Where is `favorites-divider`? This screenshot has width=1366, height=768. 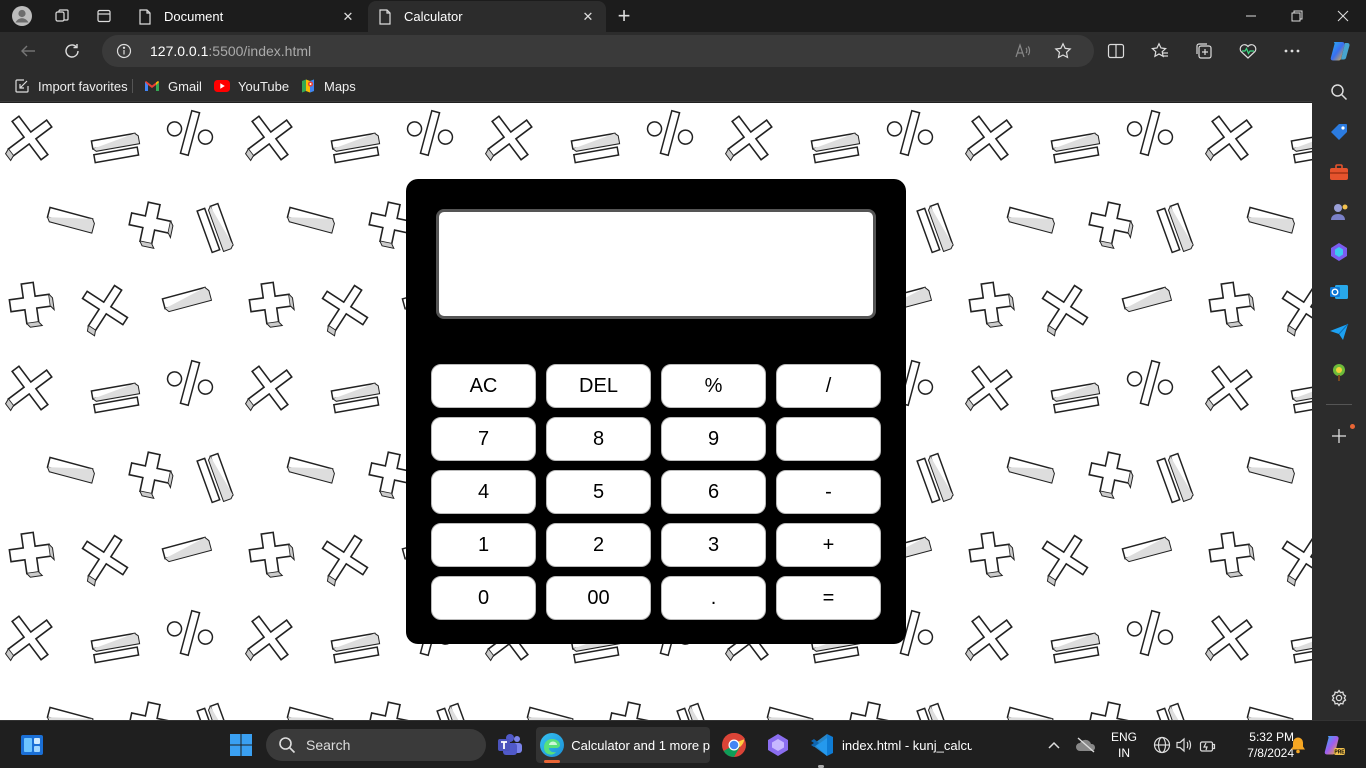
favorites-divider is located at coordinates (132, 86).